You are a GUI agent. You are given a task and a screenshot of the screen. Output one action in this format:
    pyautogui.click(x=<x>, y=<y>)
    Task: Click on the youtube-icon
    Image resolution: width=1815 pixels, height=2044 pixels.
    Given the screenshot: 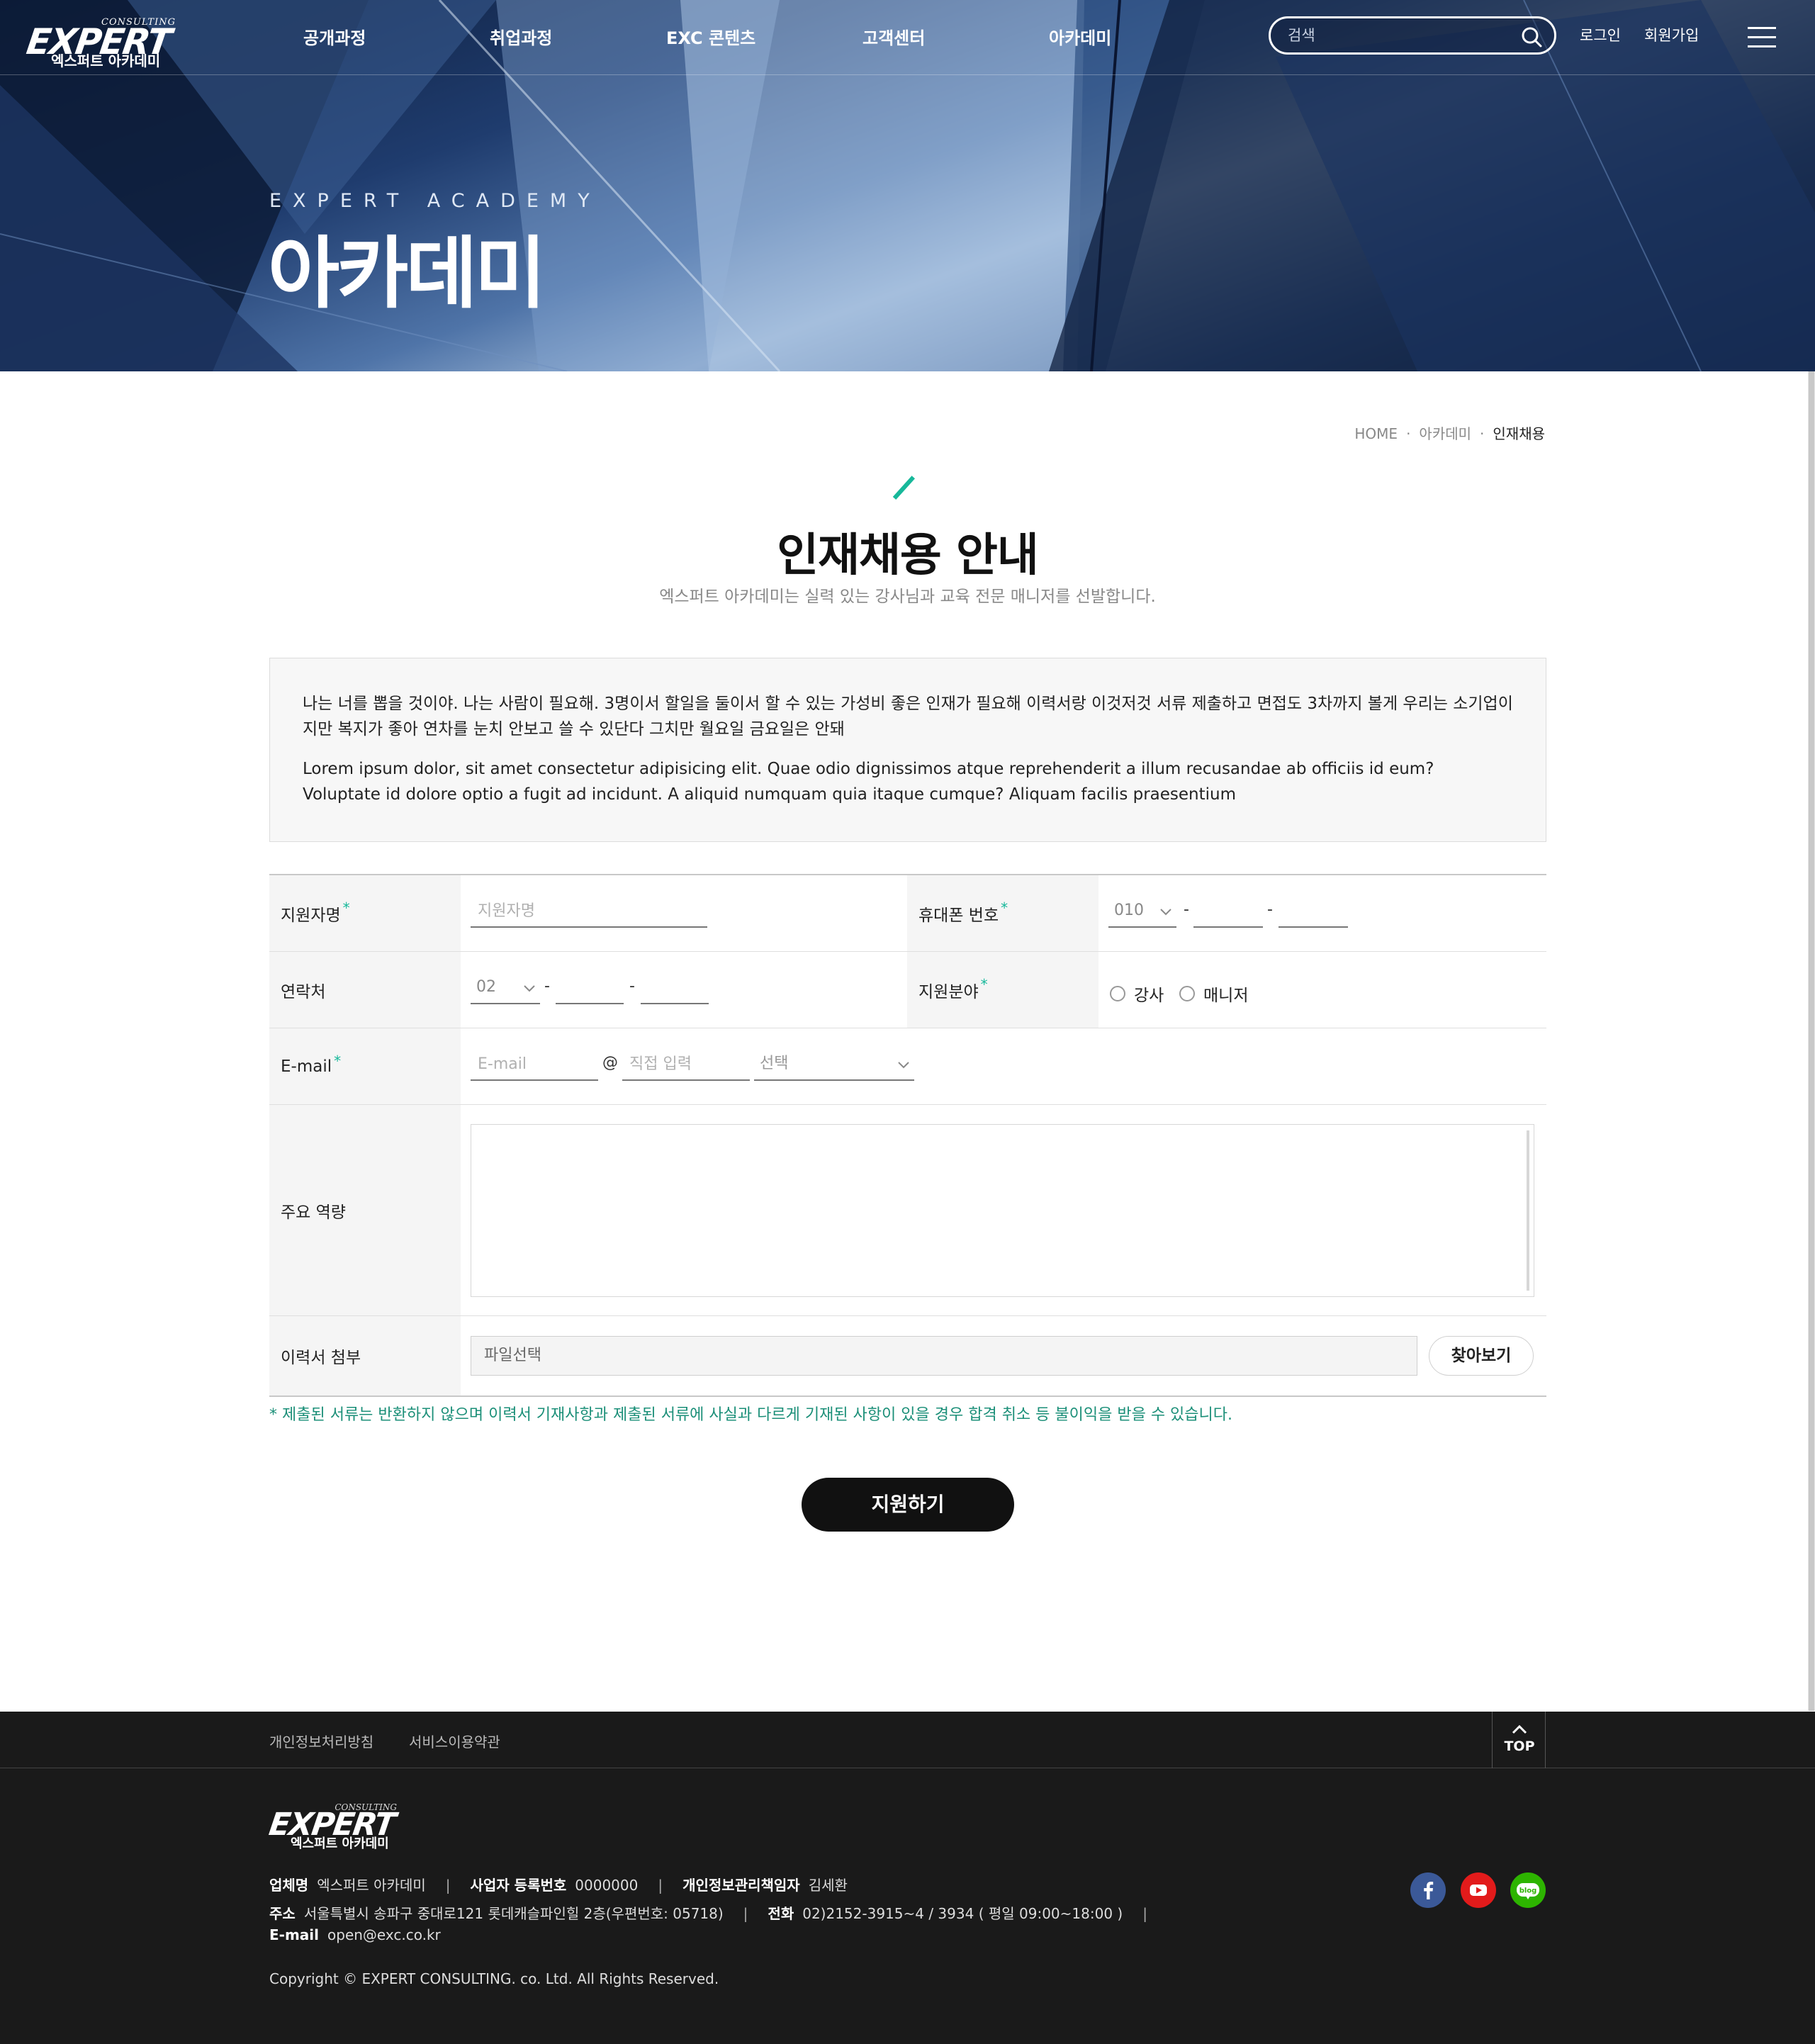 What is the action you would take?
    pyautogui.click(x=1478, y=1890)
    